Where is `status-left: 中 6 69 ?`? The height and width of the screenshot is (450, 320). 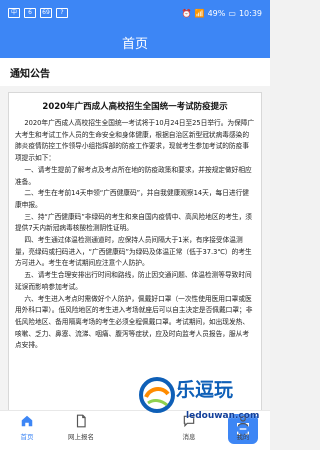 status-left: 中 6 69 ? is located at coordinates (38, 13).